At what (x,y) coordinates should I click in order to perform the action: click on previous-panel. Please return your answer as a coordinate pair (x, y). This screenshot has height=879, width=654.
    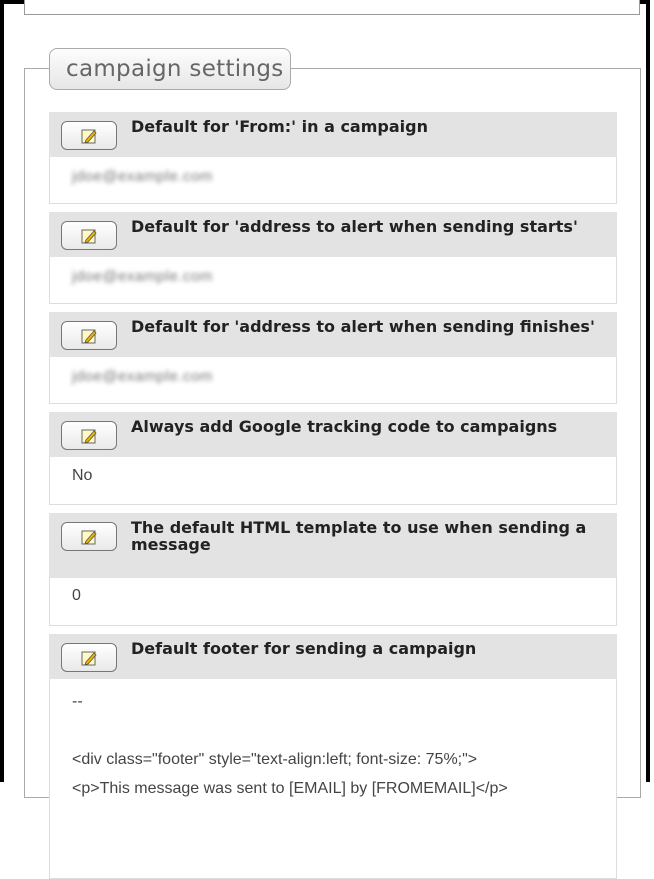
    Looking at the image, I should click on (332, 7).